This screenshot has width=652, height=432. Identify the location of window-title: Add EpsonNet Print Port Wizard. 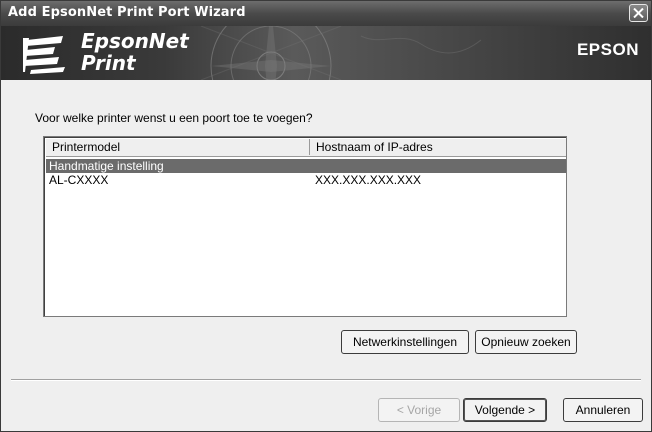
(127, 12).